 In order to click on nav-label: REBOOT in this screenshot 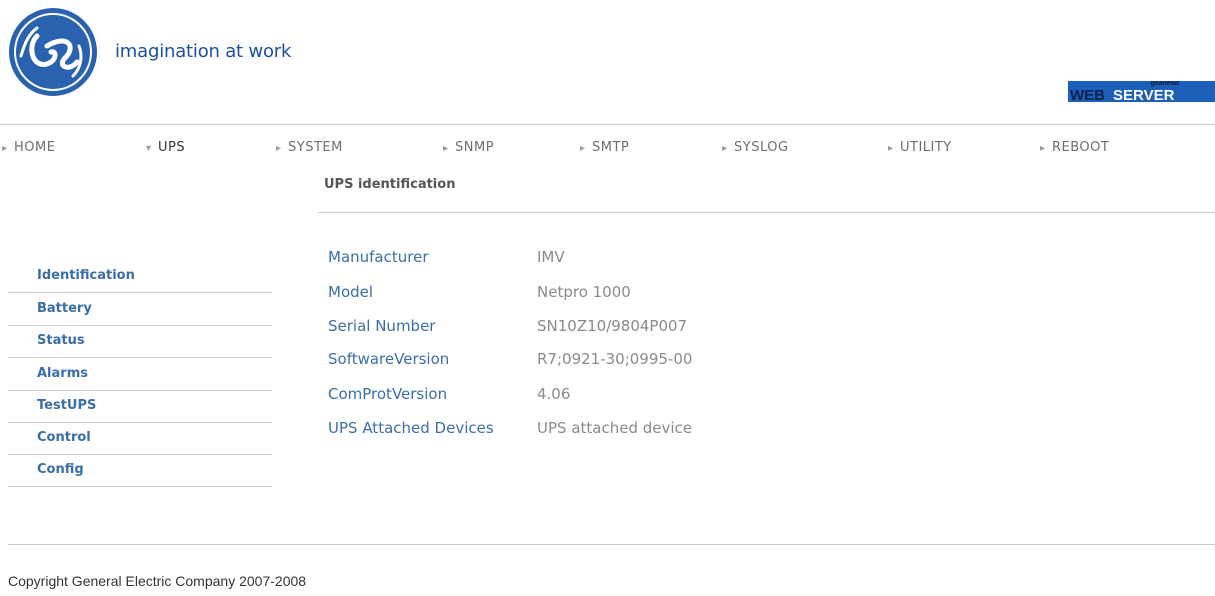, I will do `click(1081, 147)`.